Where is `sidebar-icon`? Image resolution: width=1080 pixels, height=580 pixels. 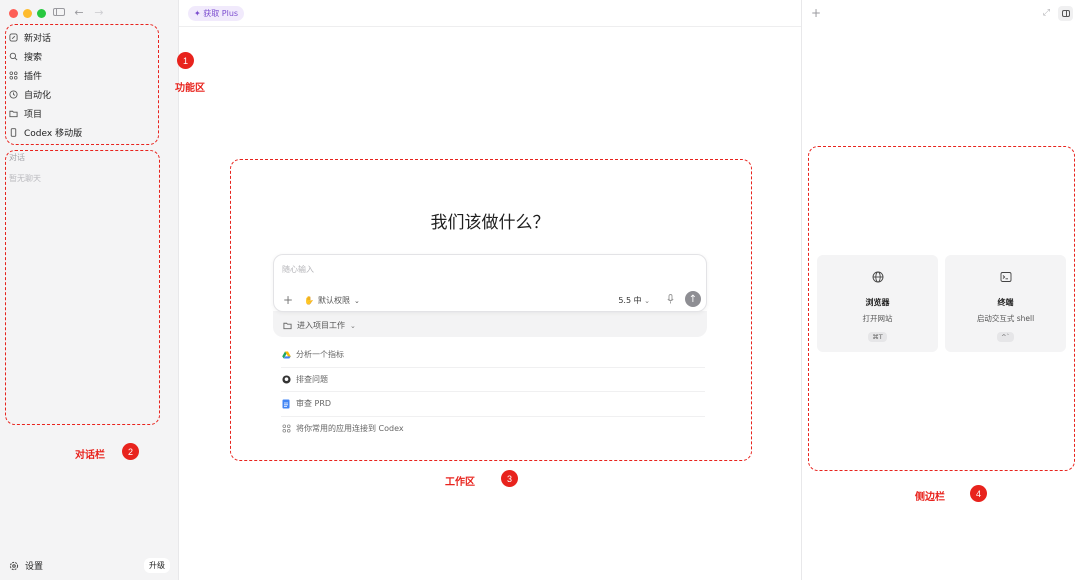
sidebar-icon is located at coordinates (59, 12).